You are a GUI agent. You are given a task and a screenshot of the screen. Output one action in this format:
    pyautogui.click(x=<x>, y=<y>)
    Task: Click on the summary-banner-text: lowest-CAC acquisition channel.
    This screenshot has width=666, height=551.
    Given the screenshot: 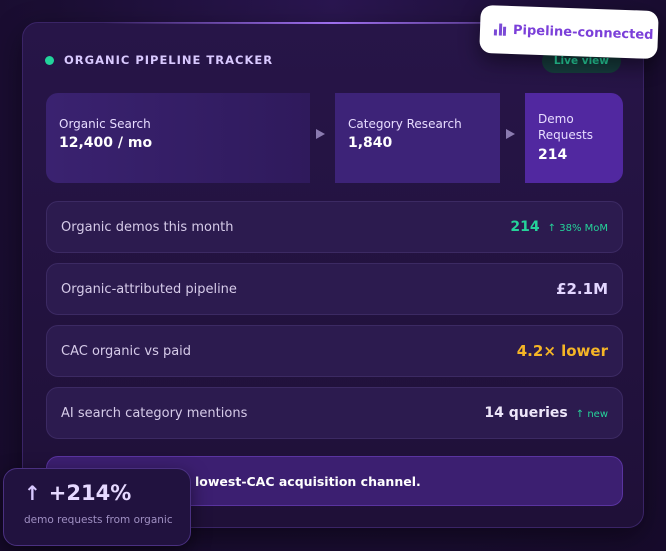 What is the action you would take?
    pyautogui.click(x=308, y=481)
    